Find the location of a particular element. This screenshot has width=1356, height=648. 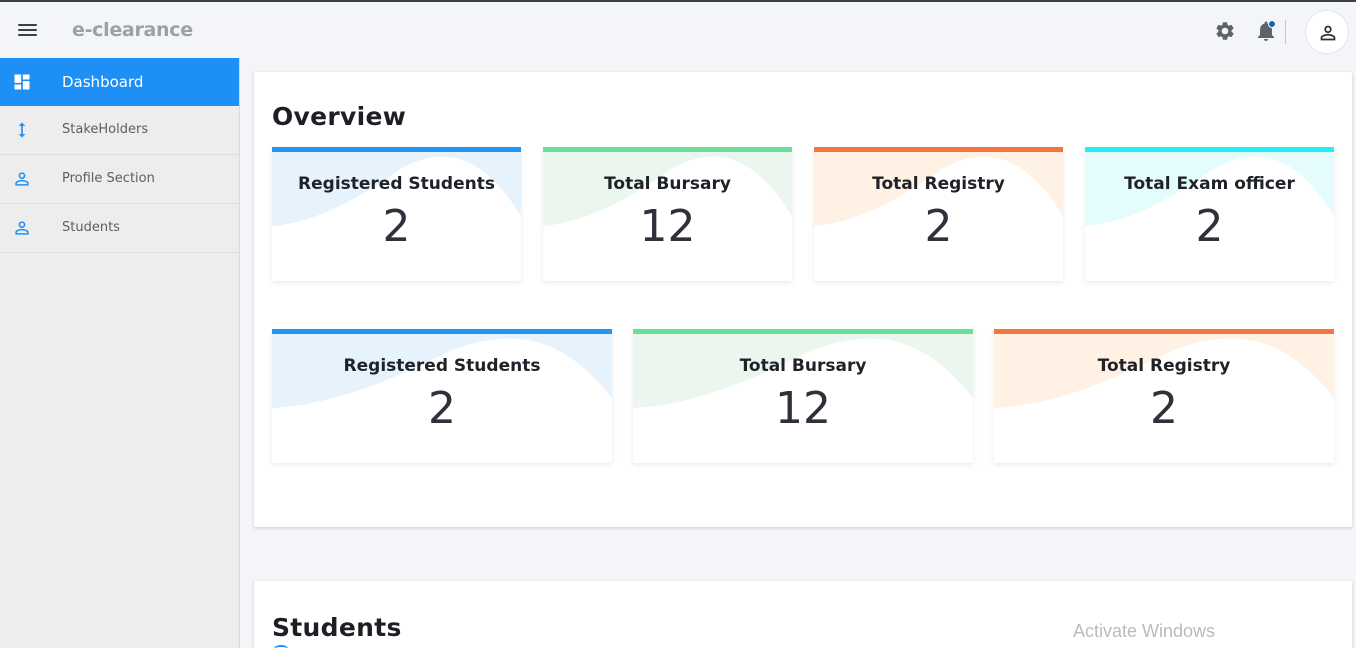

vertical-arrows-icon is located at coordinates (22, 130).